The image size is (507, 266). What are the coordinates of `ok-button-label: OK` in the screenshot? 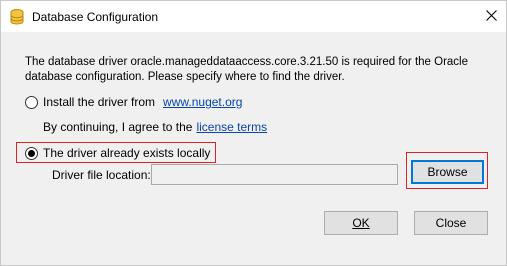 It's located at (361, 223).